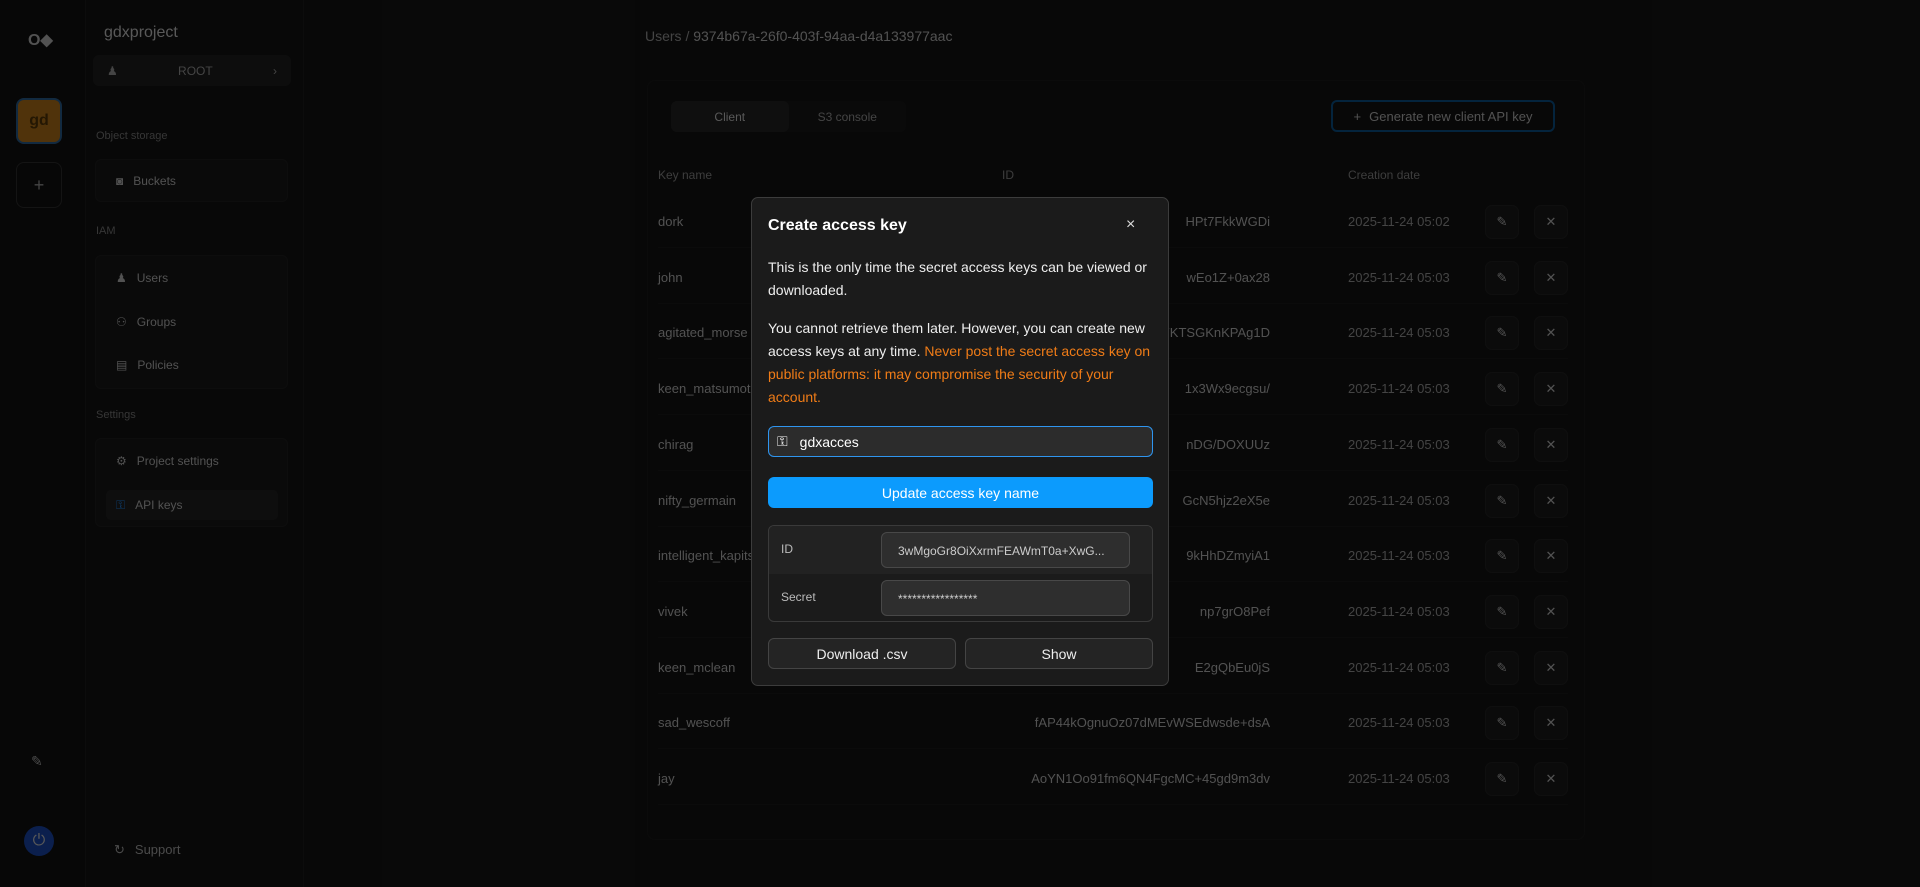  I want to click on key-name-field: ⚿, so click(960, 441).